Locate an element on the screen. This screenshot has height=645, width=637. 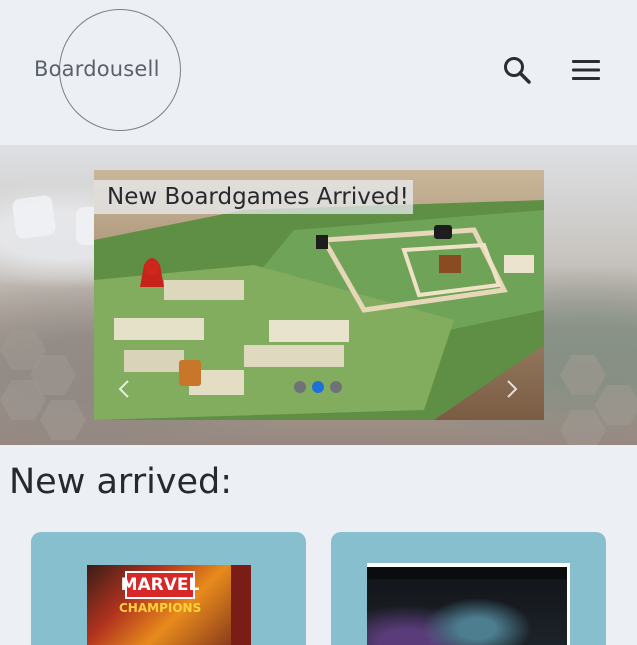
menu-button is located at coordinates (586, 70).